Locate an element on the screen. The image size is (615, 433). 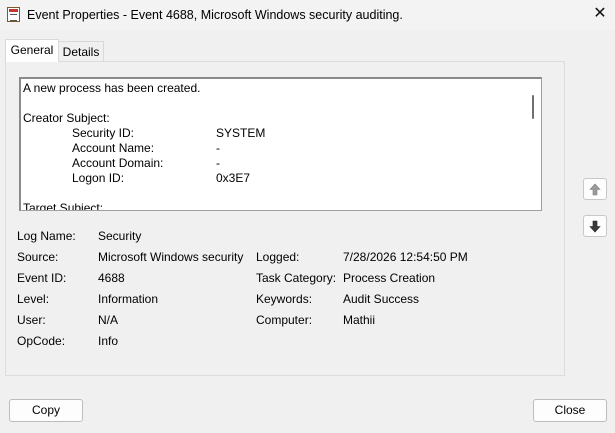
event-id-label: Event ID: is located at coordinates (42, 278).